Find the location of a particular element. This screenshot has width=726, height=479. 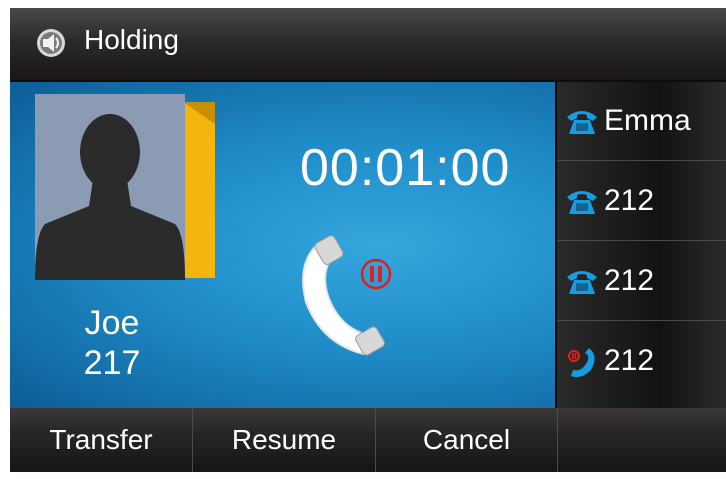

line-key-3: 212 is located at coordinates (641, 281).